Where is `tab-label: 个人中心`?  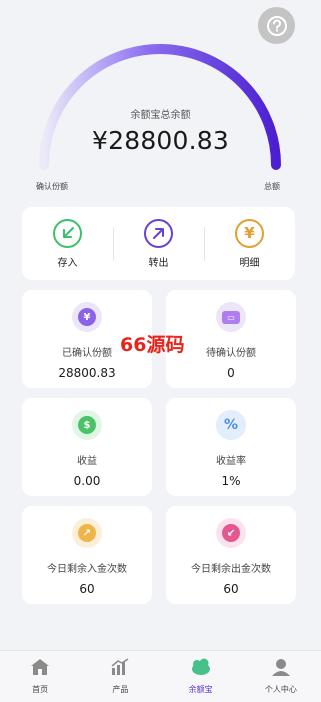
tab-label: 个人中心 is located at coordinates (280, 689).